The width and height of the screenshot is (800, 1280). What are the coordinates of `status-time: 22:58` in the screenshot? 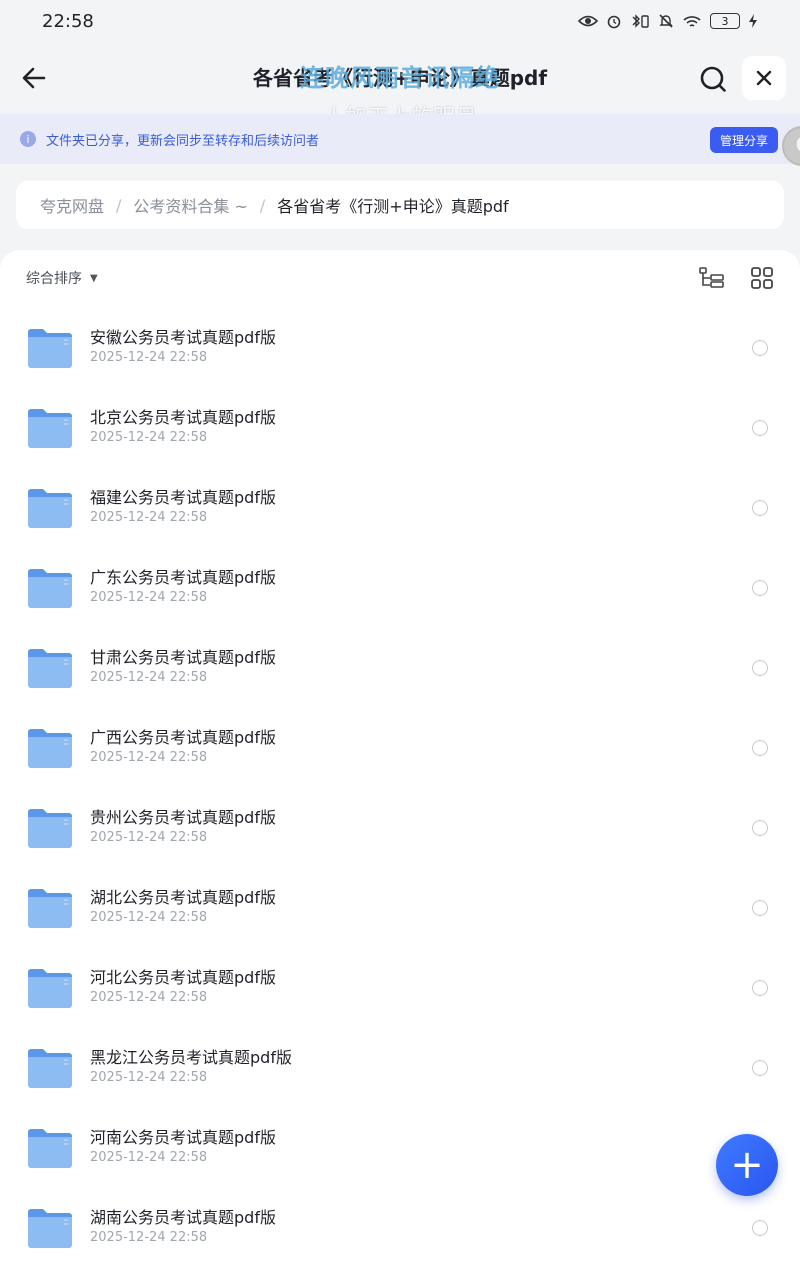 It's located at (68, 21).